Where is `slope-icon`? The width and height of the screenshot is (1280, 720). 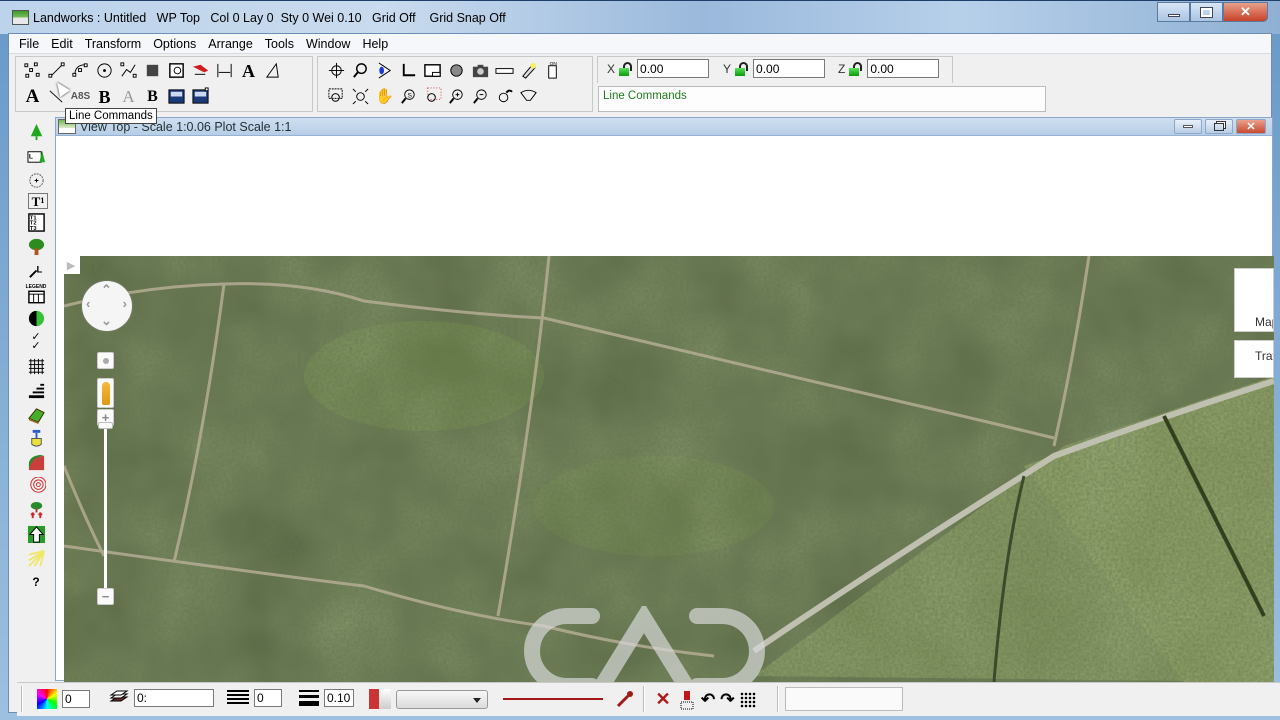
slope-icon is located at coordinates (36, 462).